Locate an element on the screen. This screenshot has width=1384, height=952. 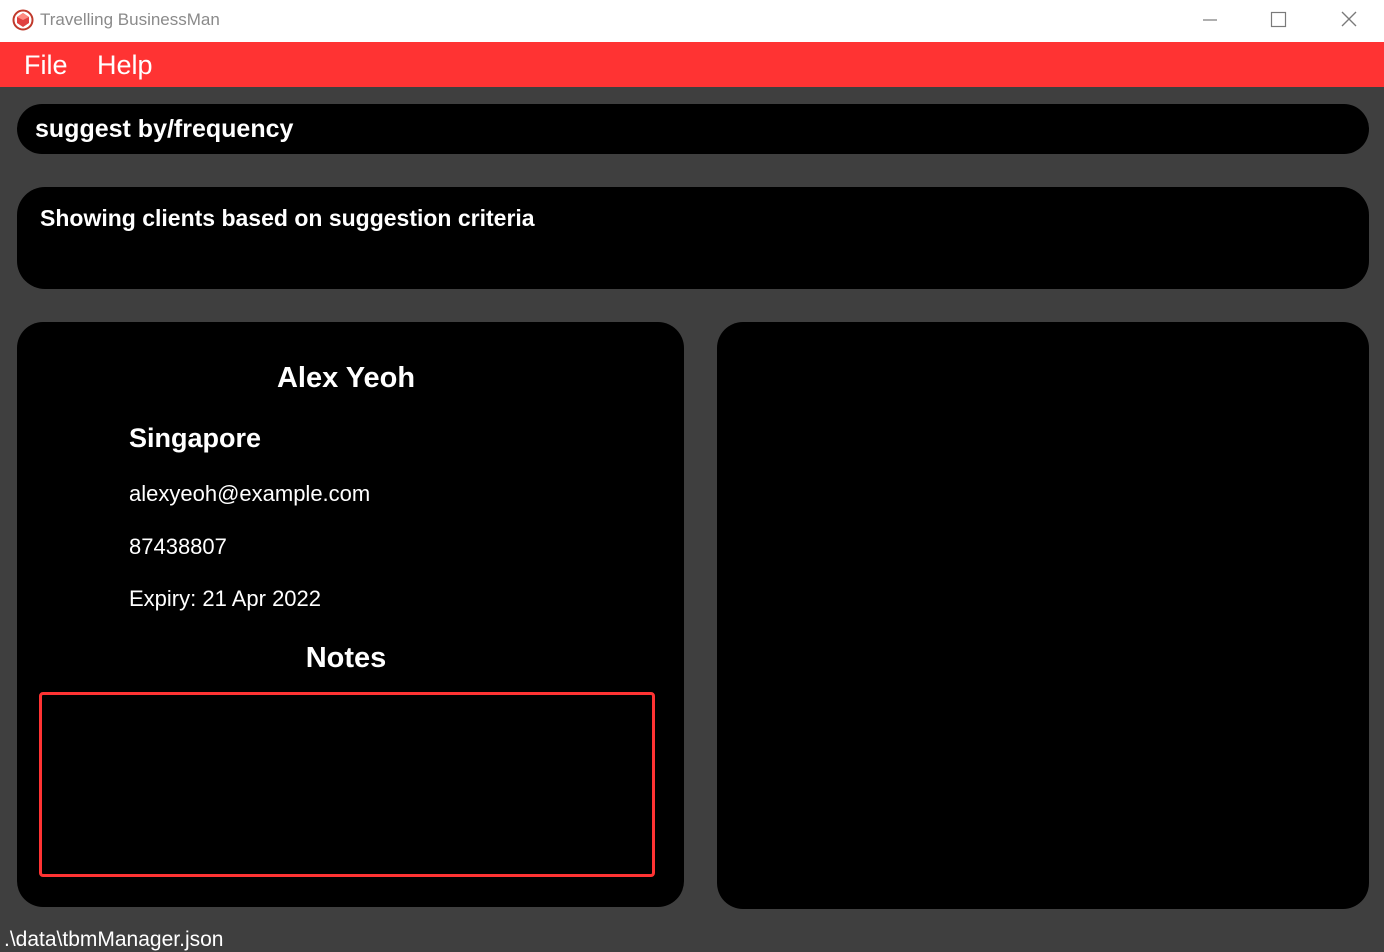
title-bar: Travelling BusinessMan is located at coordinates (692, 21).